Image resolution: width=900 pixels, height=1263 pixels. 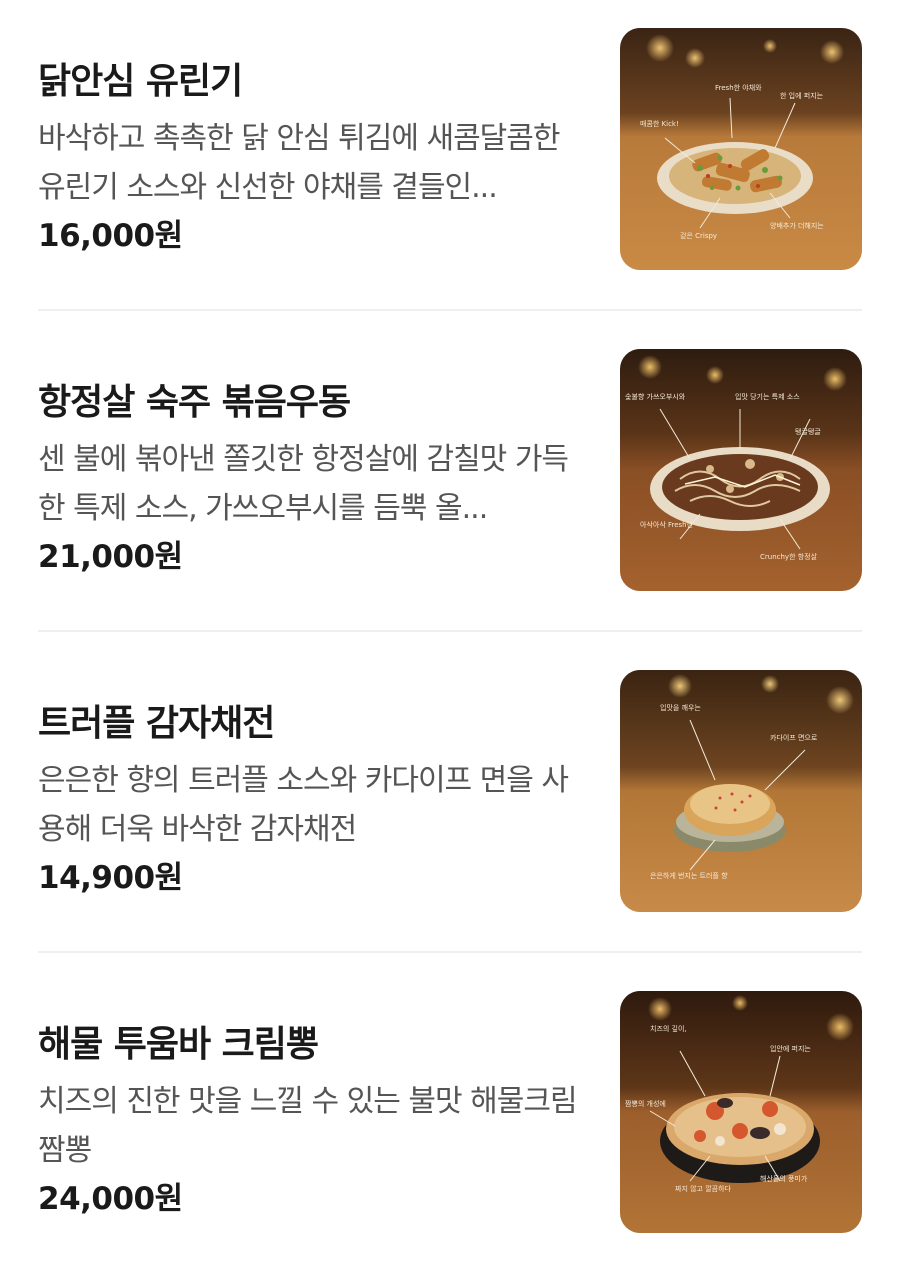 I want to click on food-photo-truffle: 입맛을 깨우는 카다이프 면으로 은은하게 번지는 트러플 향, so click(x=741, y=791).